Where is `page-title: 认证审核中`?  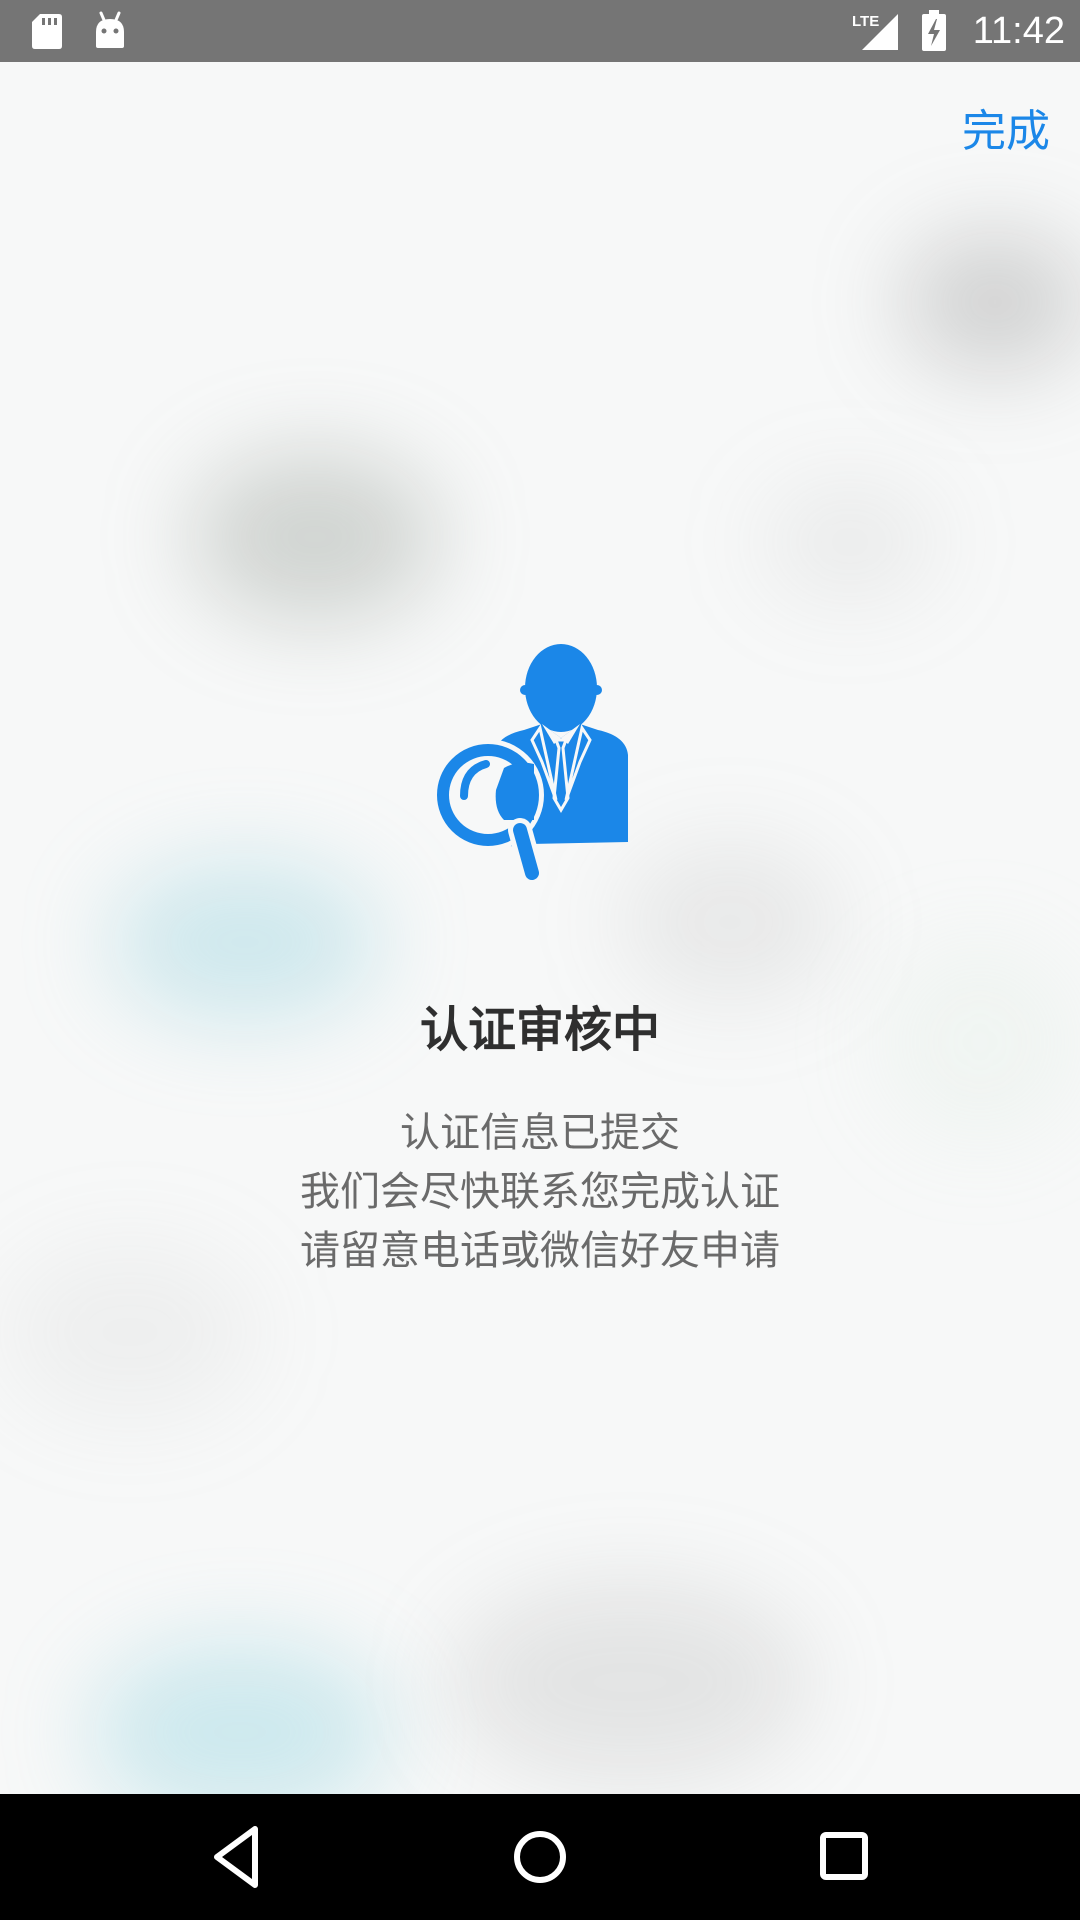
page-title: 认证审核中 is located at coordinates (539, 1030).